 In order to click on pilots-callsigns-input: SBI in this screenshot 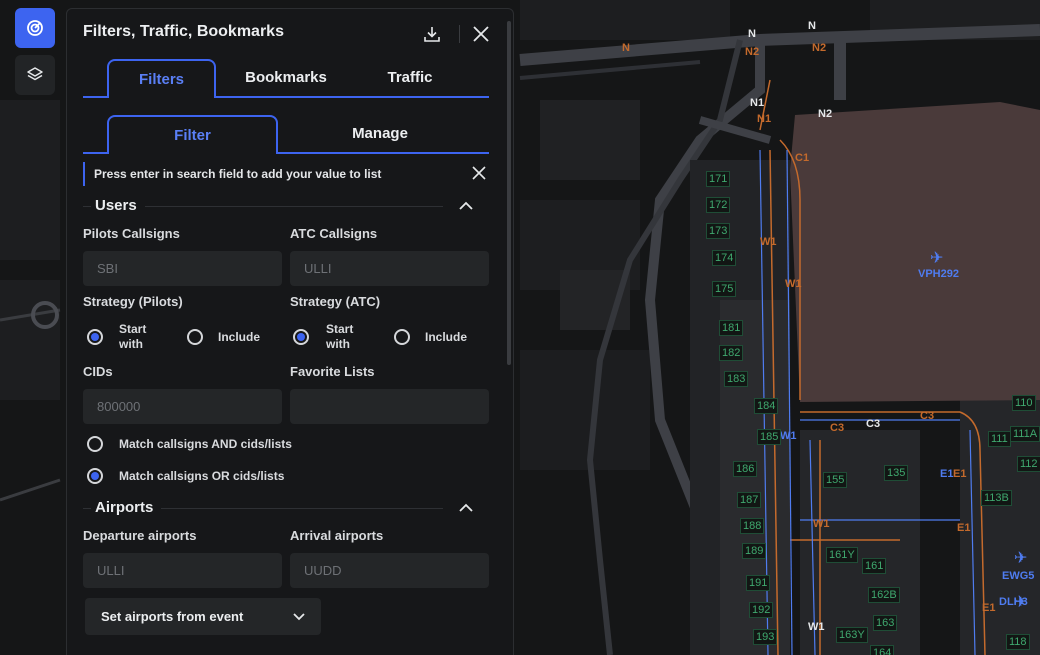, I will do `click(182, 268)`.